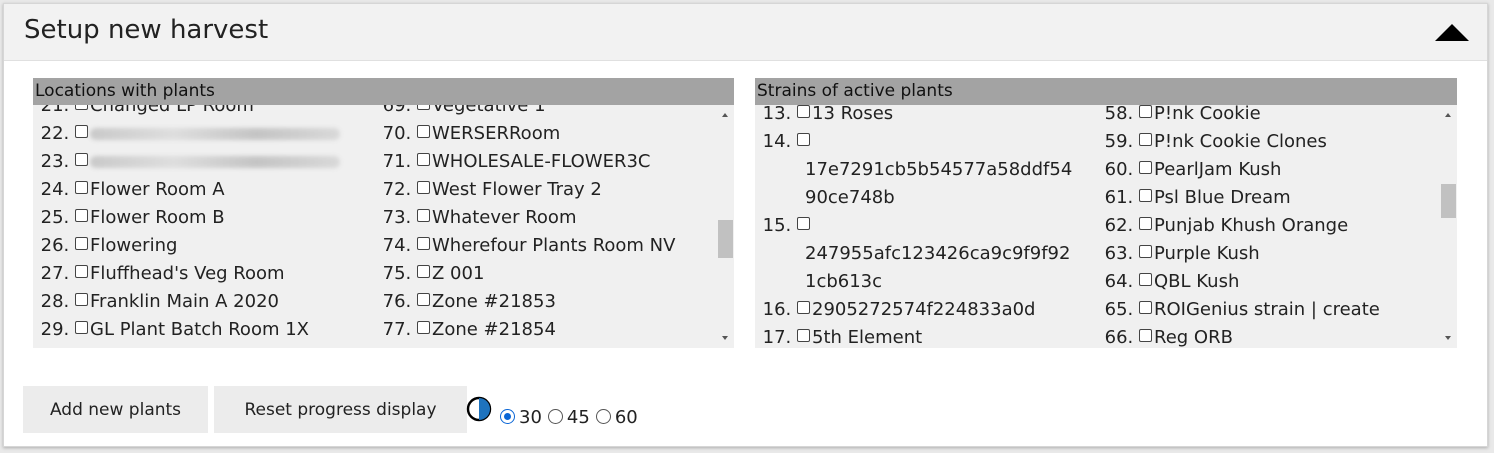  Describe the element at coordinates (895, 310) in the screenshot. I see `list-item: 16. 2905272574f224833a0d` at that location.